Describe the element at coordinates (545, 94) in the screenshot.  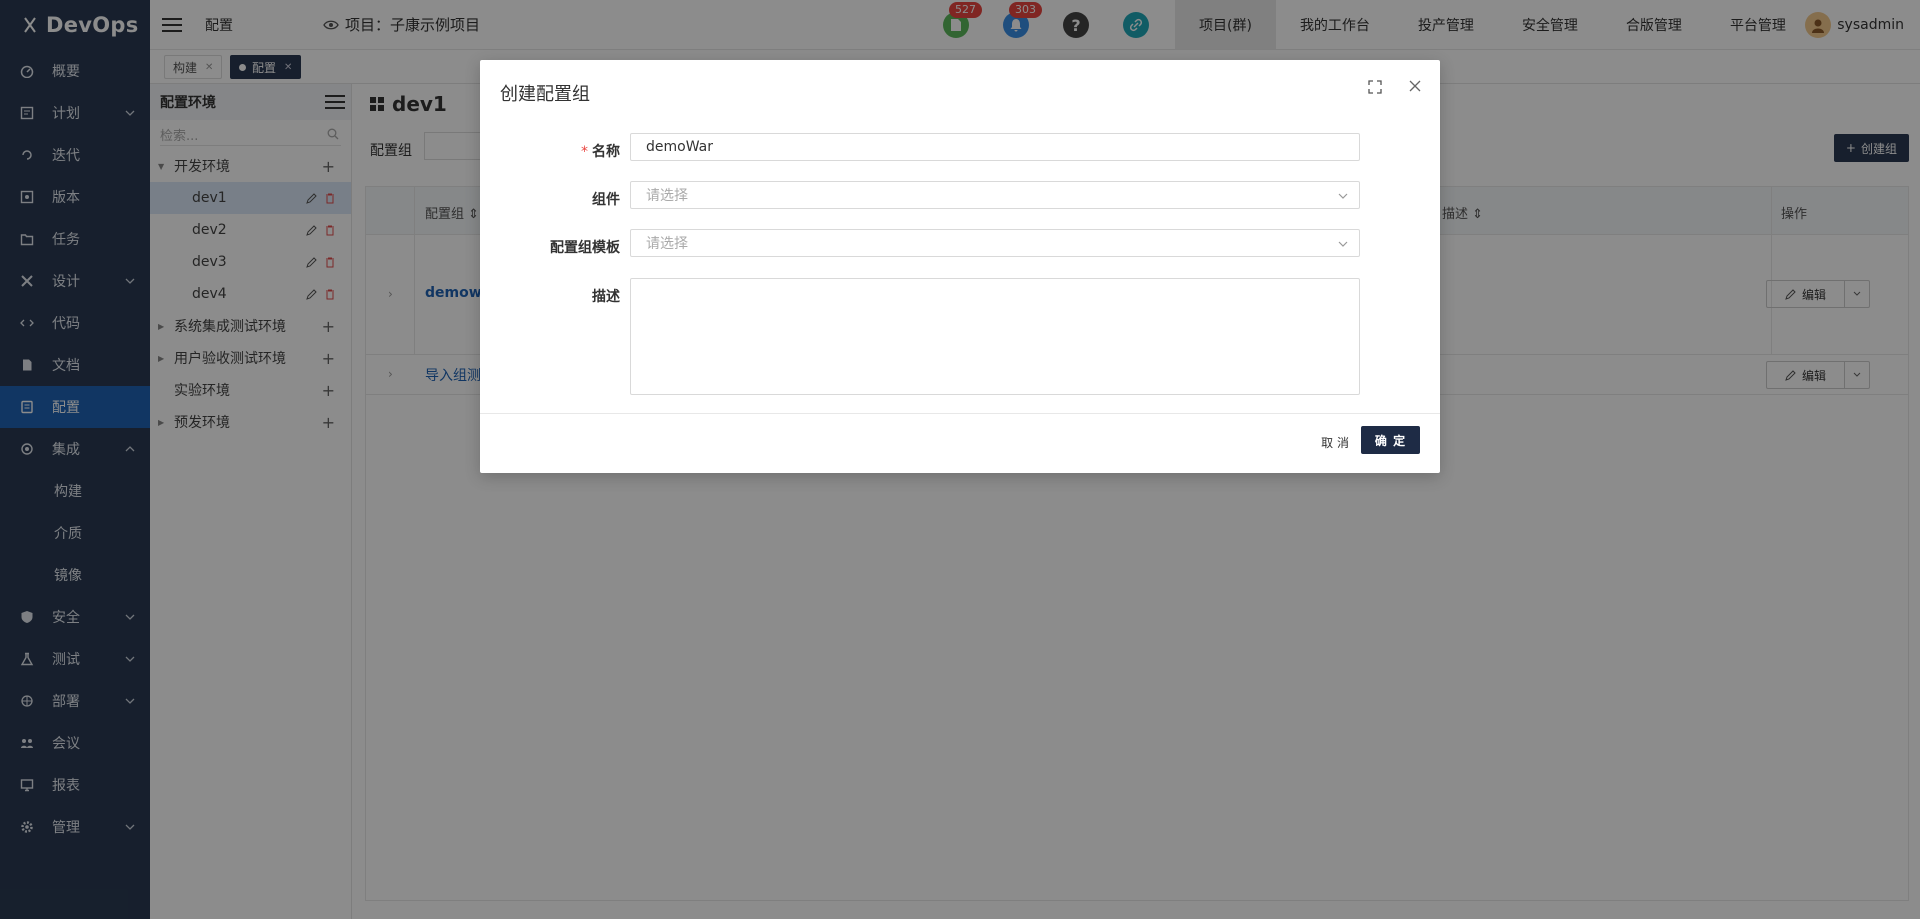
I see `dialog-title: 创建配置组` at that location.